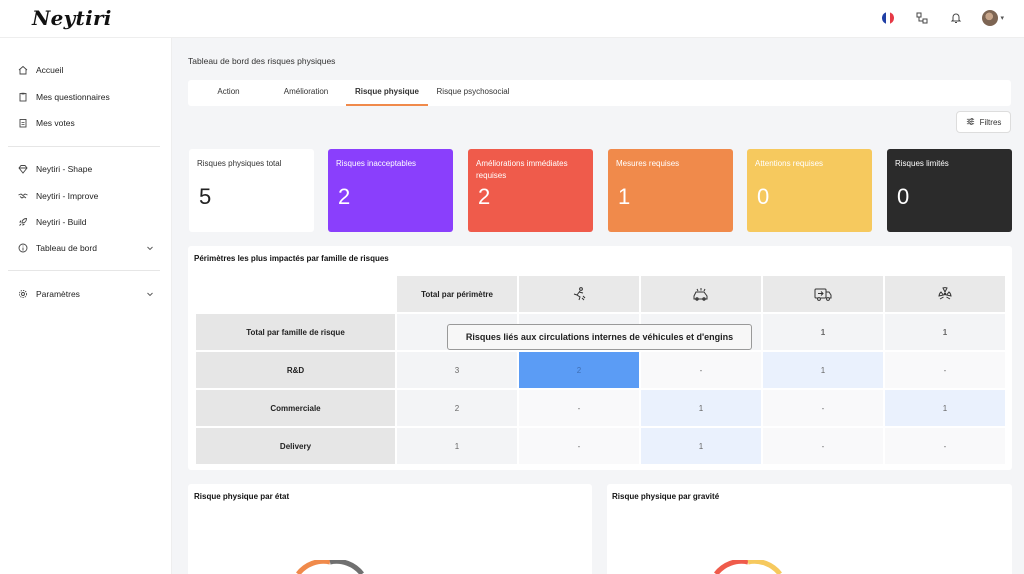  Describe the element at coordinates (983, 122) in the screenshot. I see `filters-button: Filtres` at that location.